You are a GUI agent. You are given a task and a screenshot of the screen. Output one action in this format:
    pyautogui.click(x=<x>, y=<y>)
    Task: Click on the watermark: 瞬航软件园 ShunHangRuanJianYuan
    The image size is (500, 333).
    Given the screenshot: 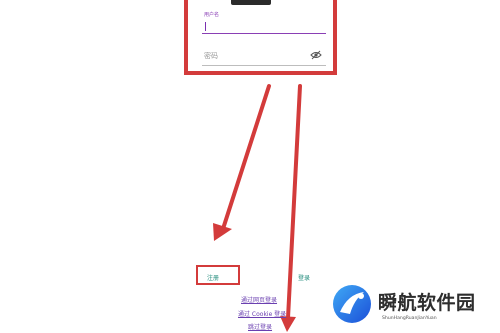 What is the action you would take?
    pyautogui.click(x=411, y=306)
    